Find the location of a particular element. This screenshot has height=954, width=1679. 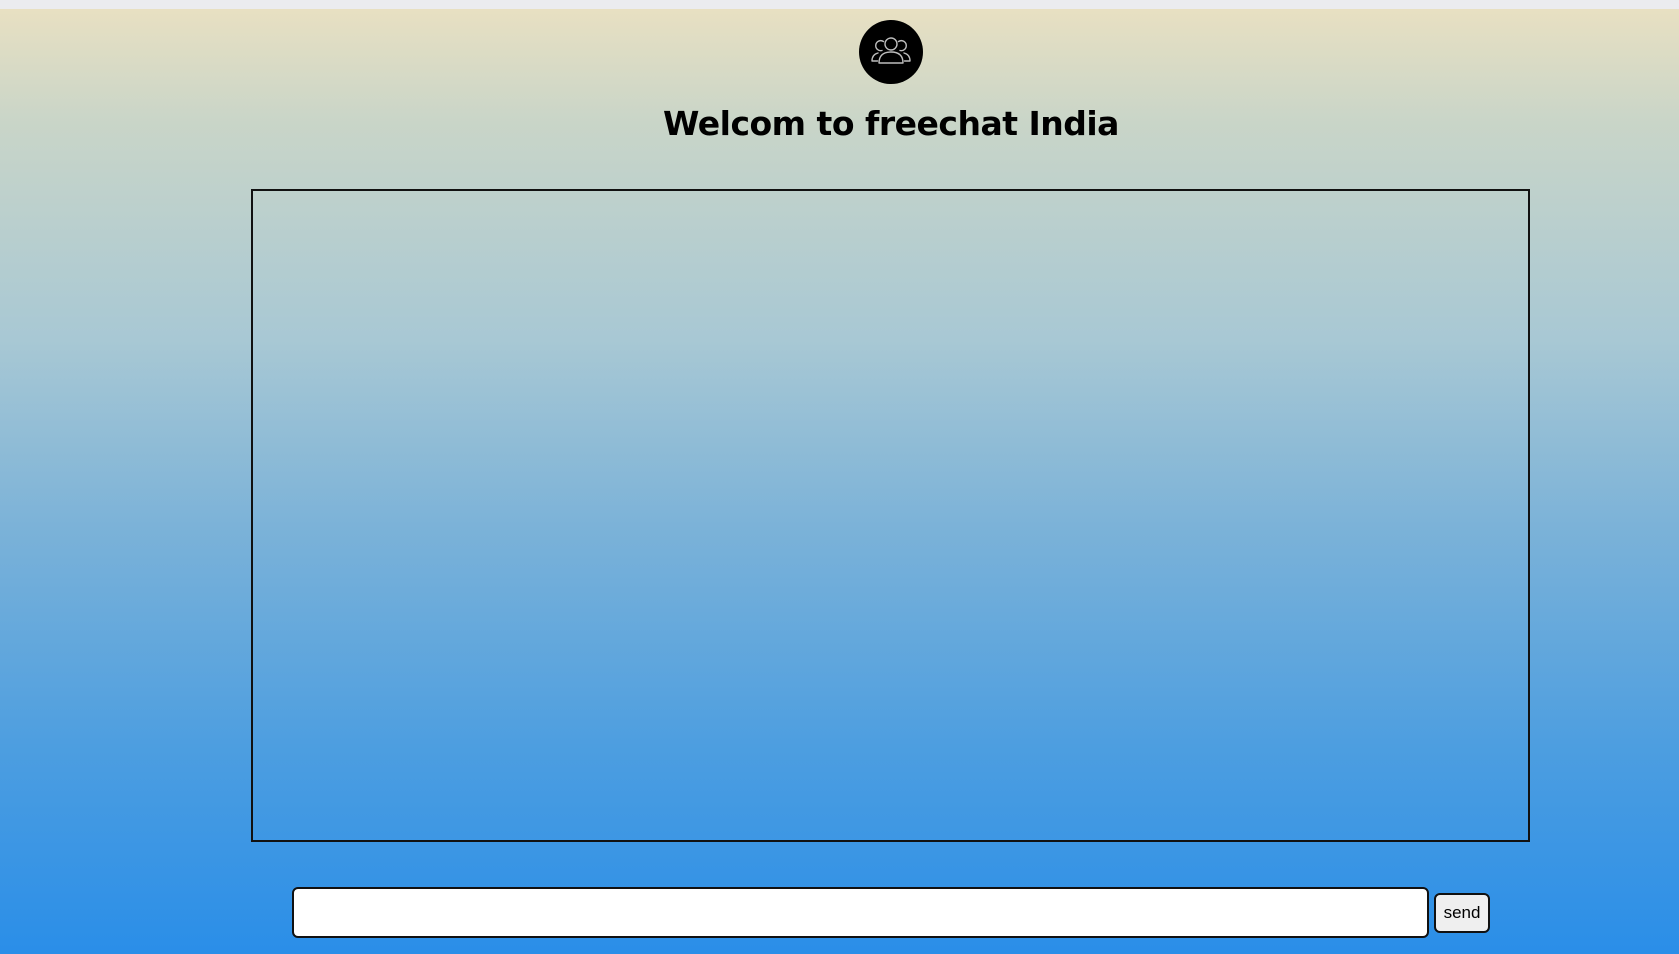

users-group-icon is located at coordinates (891, 52).